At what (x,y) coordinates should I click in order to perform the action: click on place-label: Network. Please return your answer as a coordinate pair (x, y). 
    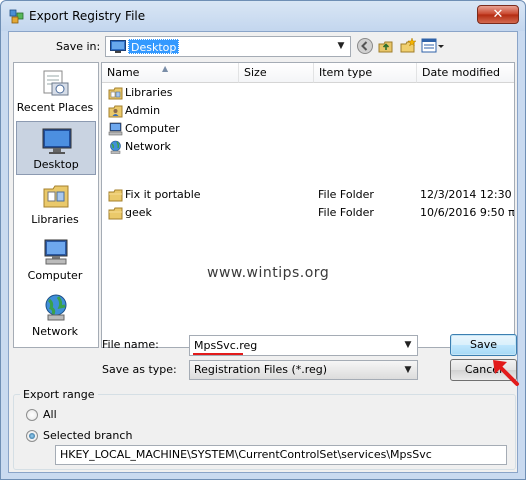
    Looking at the image, I should click on (55, 331).